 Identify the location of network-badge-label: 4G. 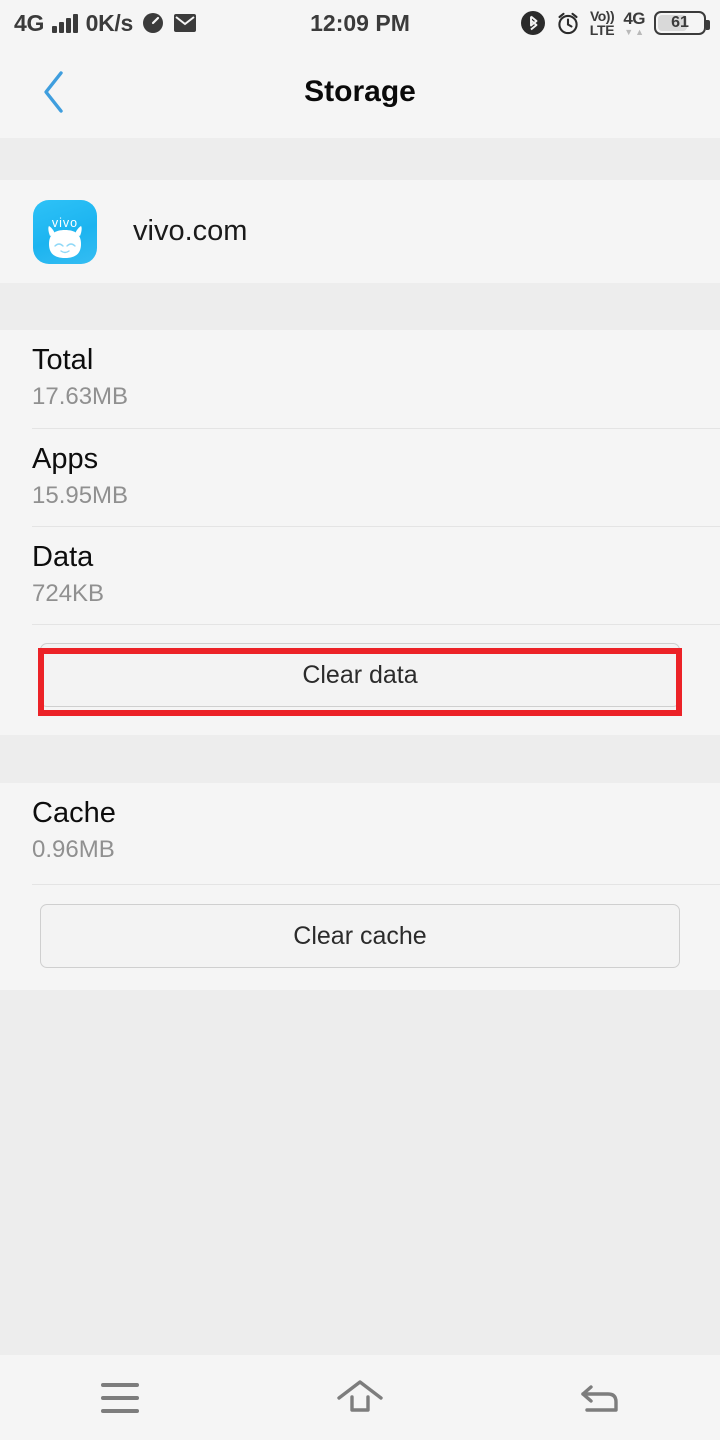
(634, 18).